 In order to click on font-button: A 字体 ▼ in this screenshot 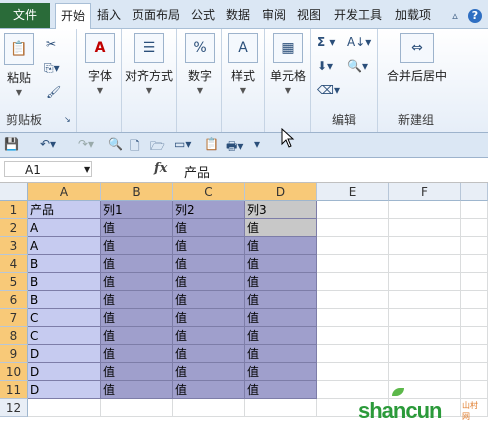, I will do `click(100, 64)`.